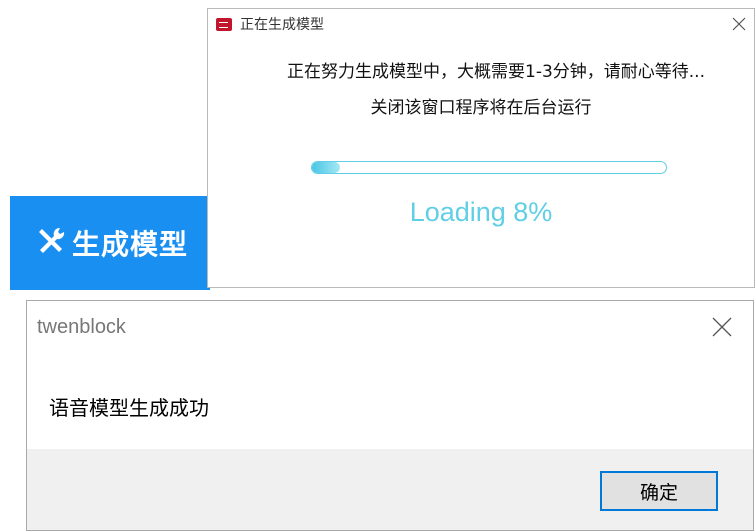 The image size is (755, 531). I want to click on generate-model-label: 生成模型, so click(130, 244).